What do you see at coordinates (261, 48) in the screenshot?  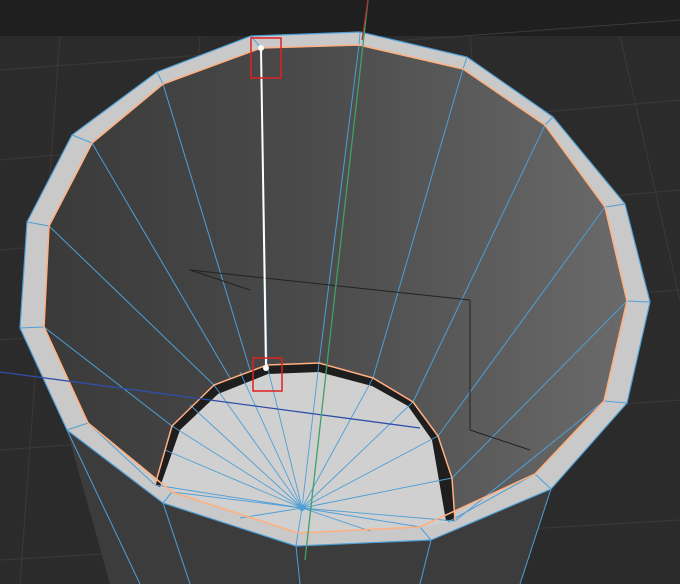 I see `selected-vertex-top` at bounding box center [261, 48].